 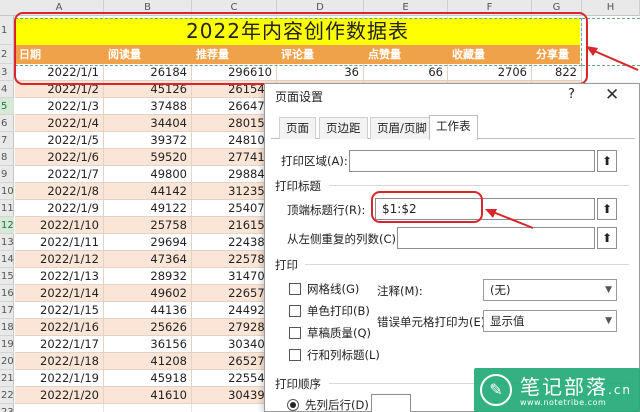 What do you see at coordinates (607, 161) in the screenshot?
I see `print-area-picker-icon: ⬆` at bounding box center [607, 161].